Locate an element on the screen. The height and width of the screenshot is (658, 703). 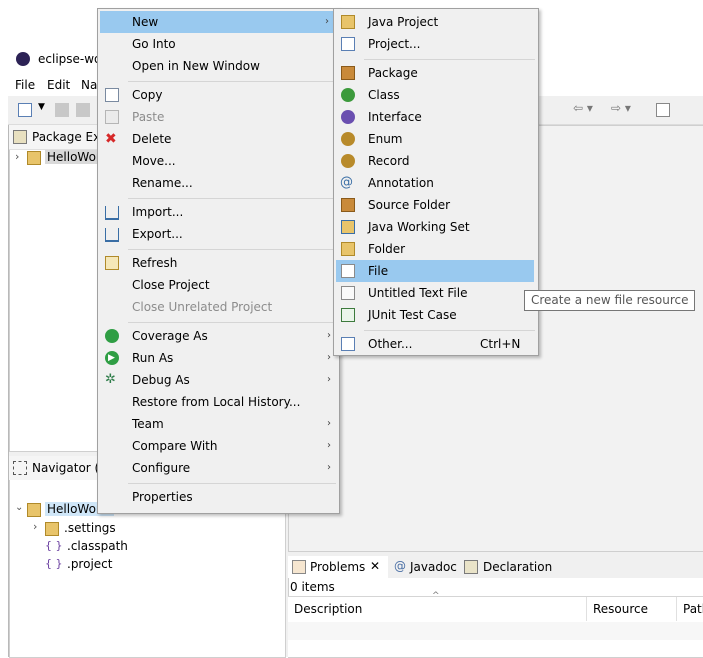
source-folder-icon is located at coordinates (348, 205).